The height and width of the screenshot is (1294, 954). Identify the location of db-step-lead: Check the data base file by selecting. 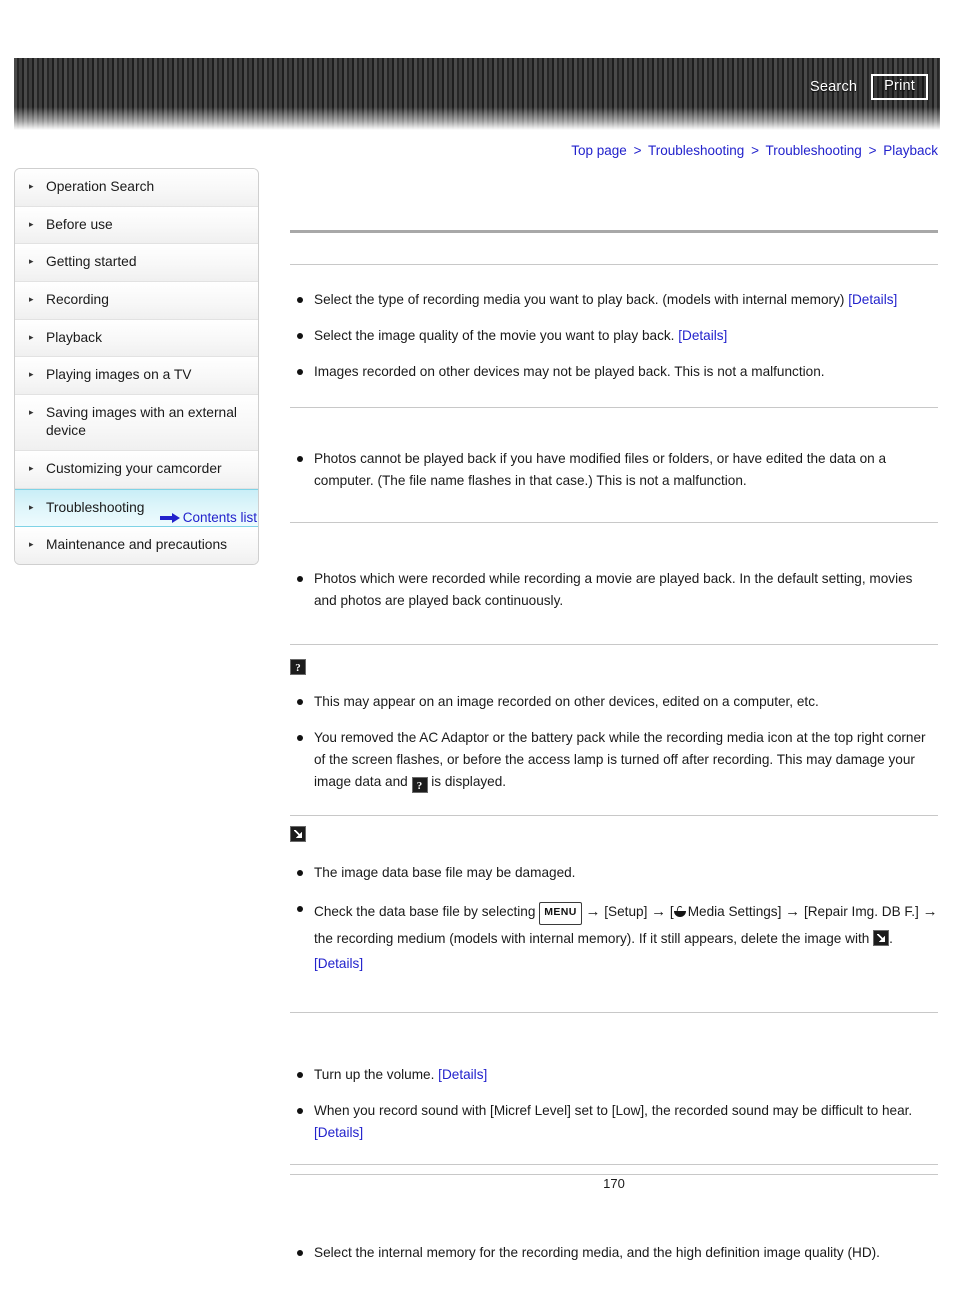
(427, 912).